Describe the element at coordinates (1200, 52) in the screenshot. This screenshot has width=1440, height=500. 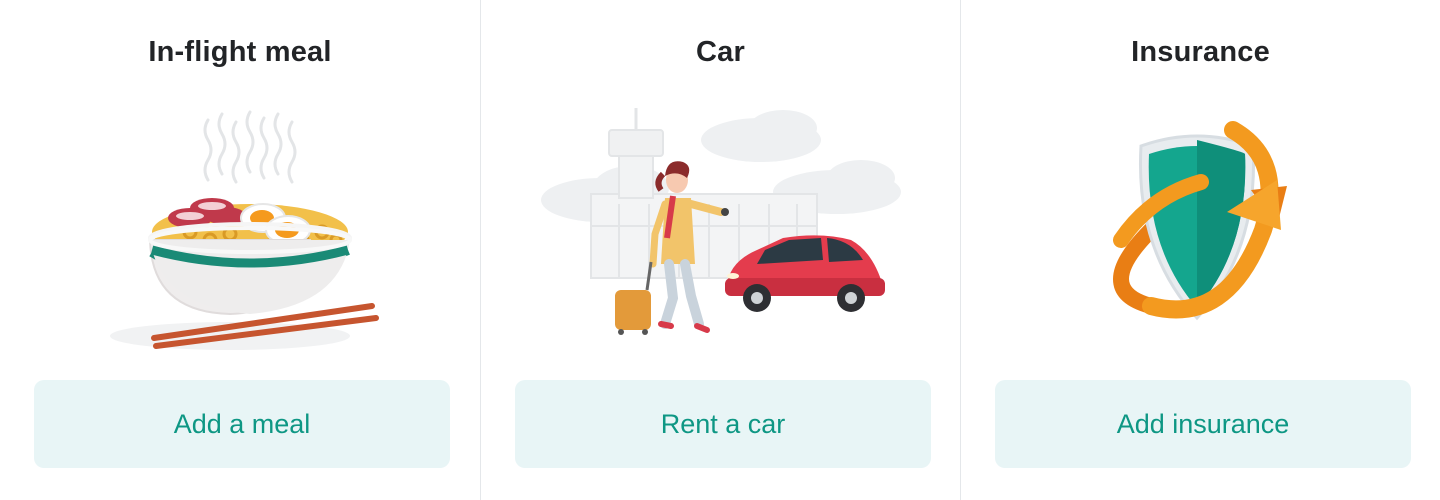
I see `card-title-insurance: Insurance` at that location.